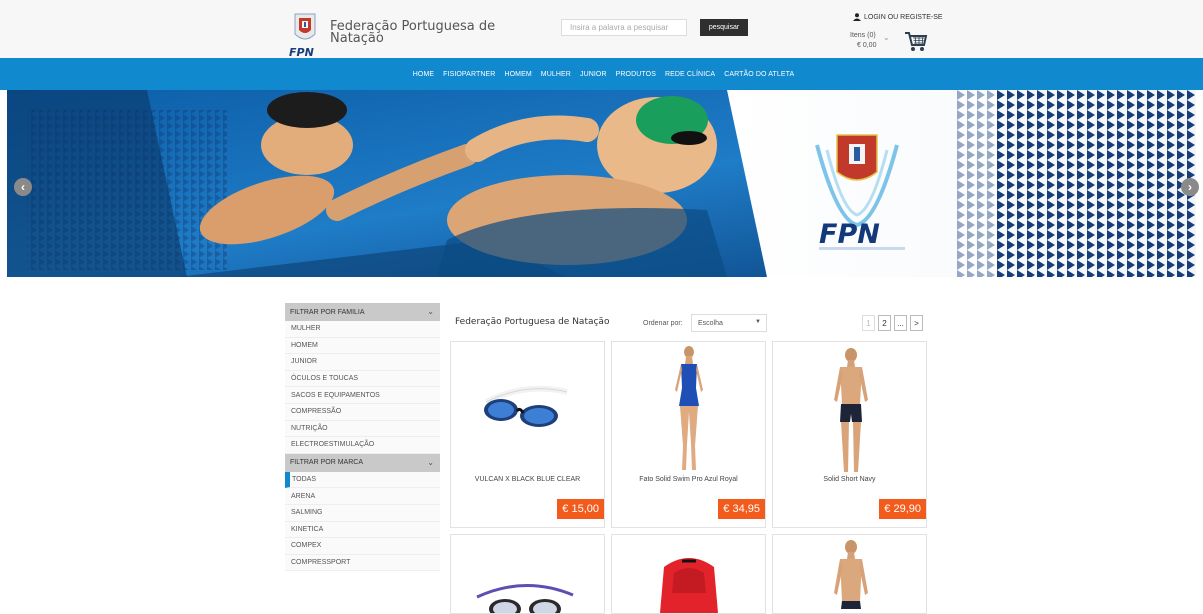 The width and height of the screenshot is (1203, 614). I want to click on filter-brand-item-active: TODAS, so click(362, 480).